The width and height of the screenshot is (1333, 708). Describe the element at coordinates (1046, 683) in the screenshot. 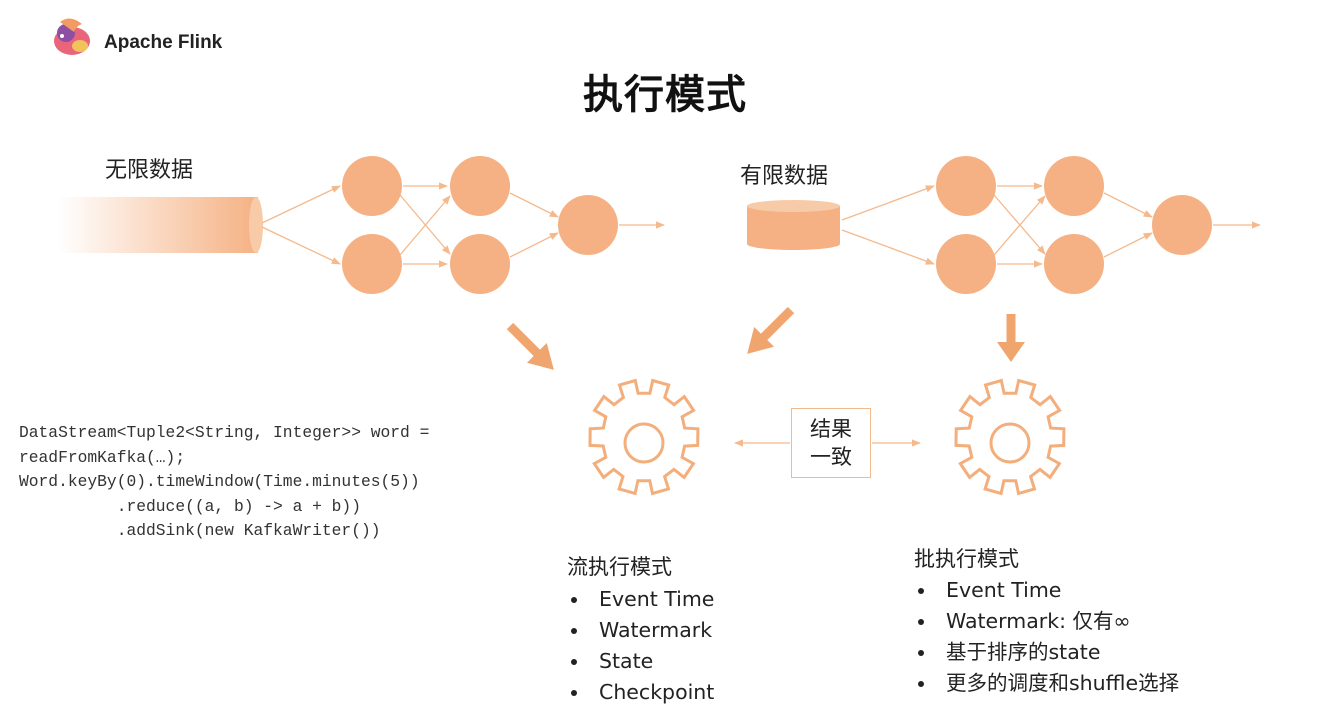

I see `list-item: 更多的调度和shuffle选择` at that location.